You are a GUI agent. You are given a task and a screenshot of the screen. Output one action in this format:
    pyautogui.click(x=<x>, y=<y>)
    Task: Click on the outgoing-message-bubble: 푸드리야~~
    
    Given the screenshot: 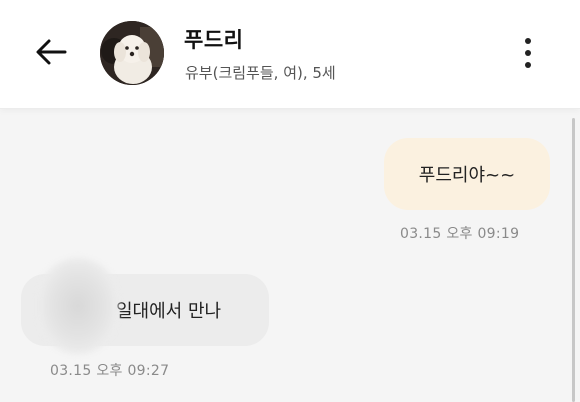 What is the action you would take?
    pyautogui.click(x=467, y=174)
    